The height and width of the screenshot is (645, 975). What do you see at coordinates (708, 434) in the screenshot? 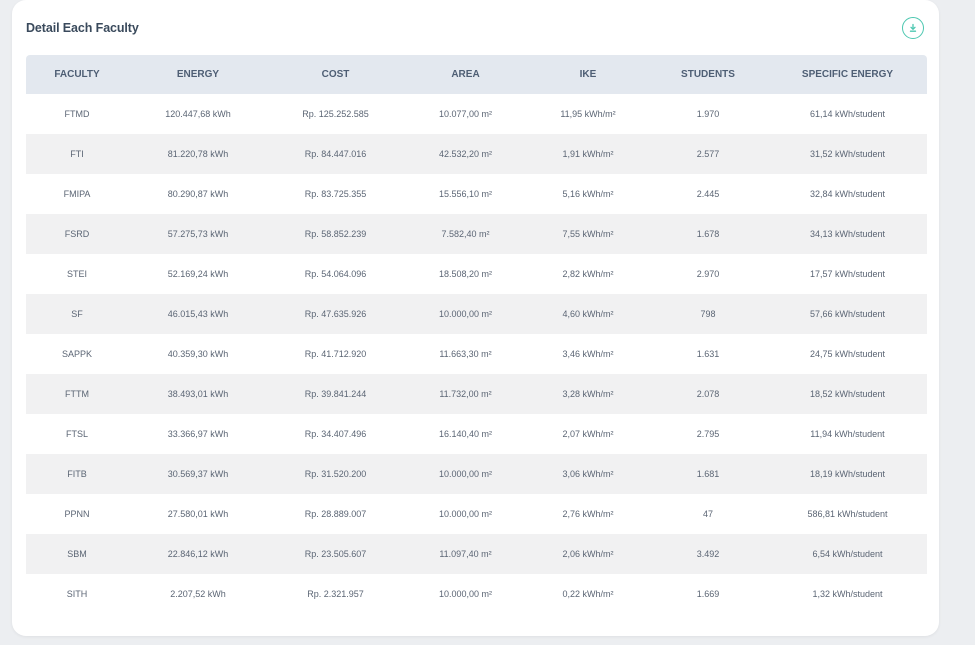
I see `cell-students: 2.795` at bounding box center [708, 434].